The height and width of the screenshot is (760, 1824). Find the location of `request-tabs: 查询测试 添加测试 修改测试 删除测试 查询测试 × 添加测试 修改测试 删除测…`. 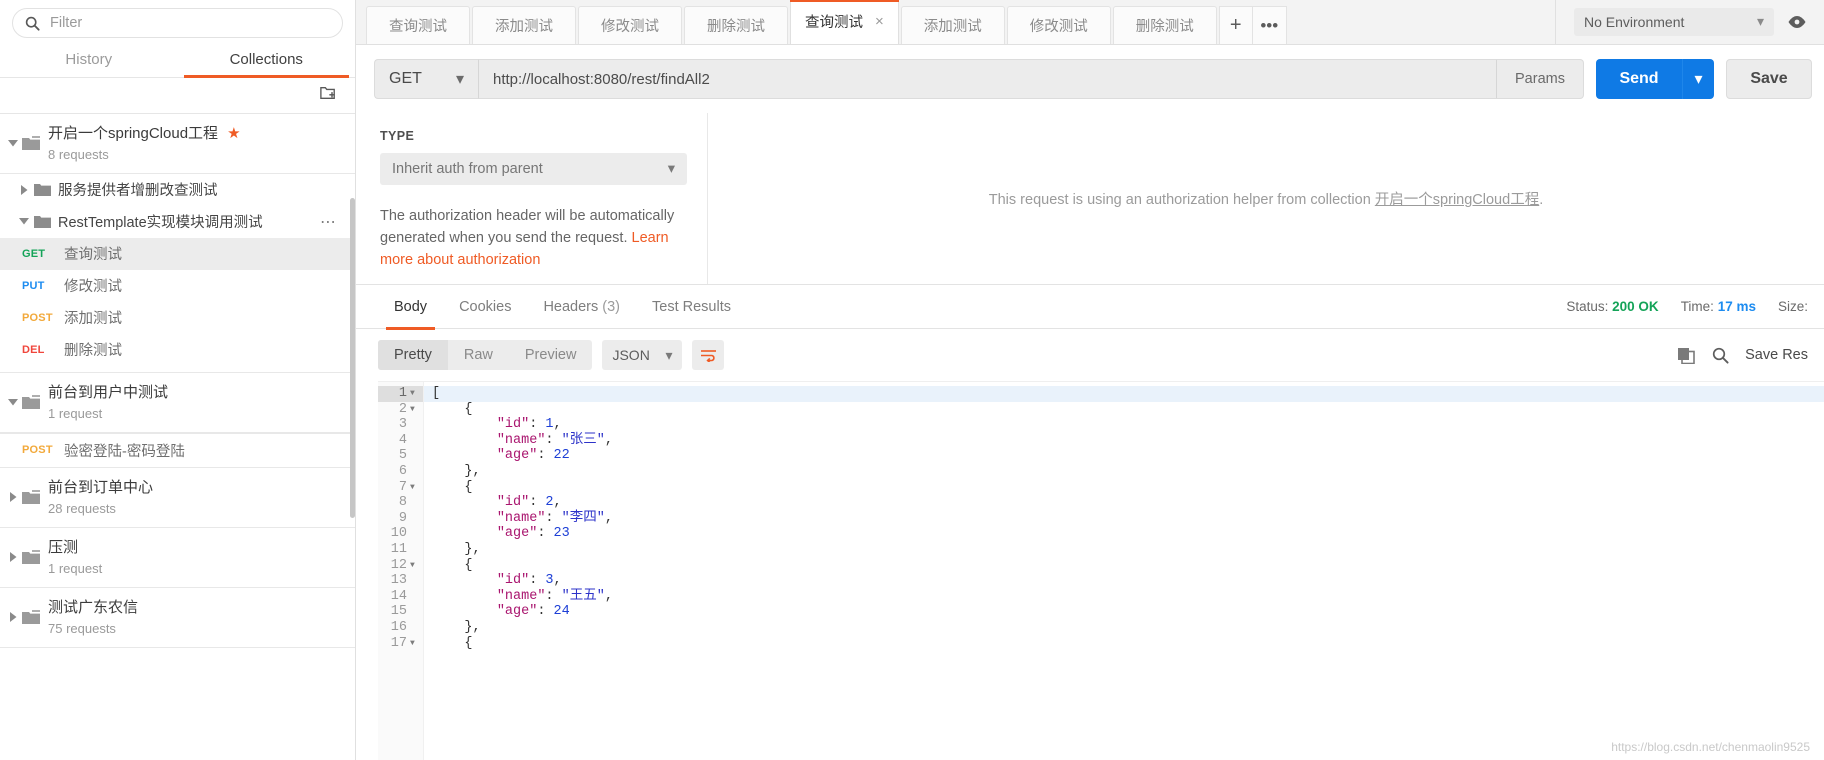

request-tabs: 查询测试 添加测试 修改测试 删除测试 查询测试 × 添加测试 修改测试 删除测… is located at coordinates (827, 22).